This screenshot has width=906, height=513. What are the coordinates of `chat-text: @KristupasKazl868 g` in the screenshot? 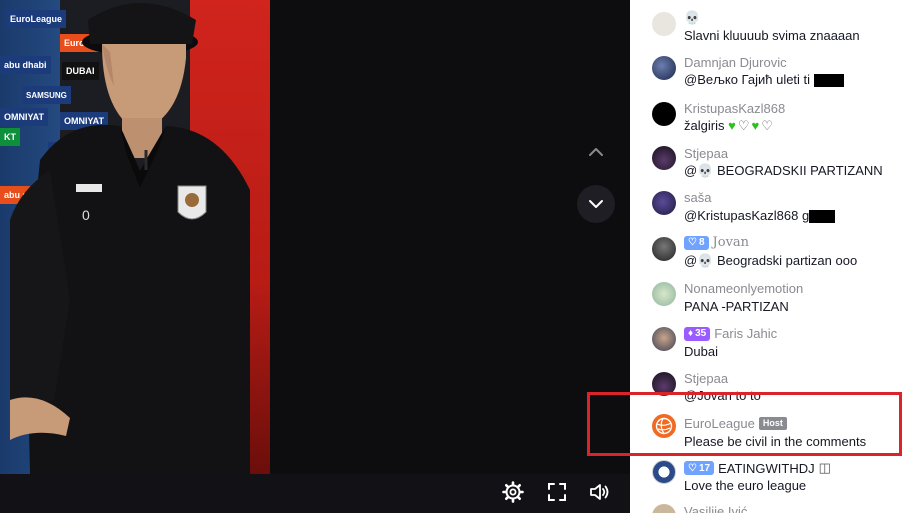 It's located at (760, 216).